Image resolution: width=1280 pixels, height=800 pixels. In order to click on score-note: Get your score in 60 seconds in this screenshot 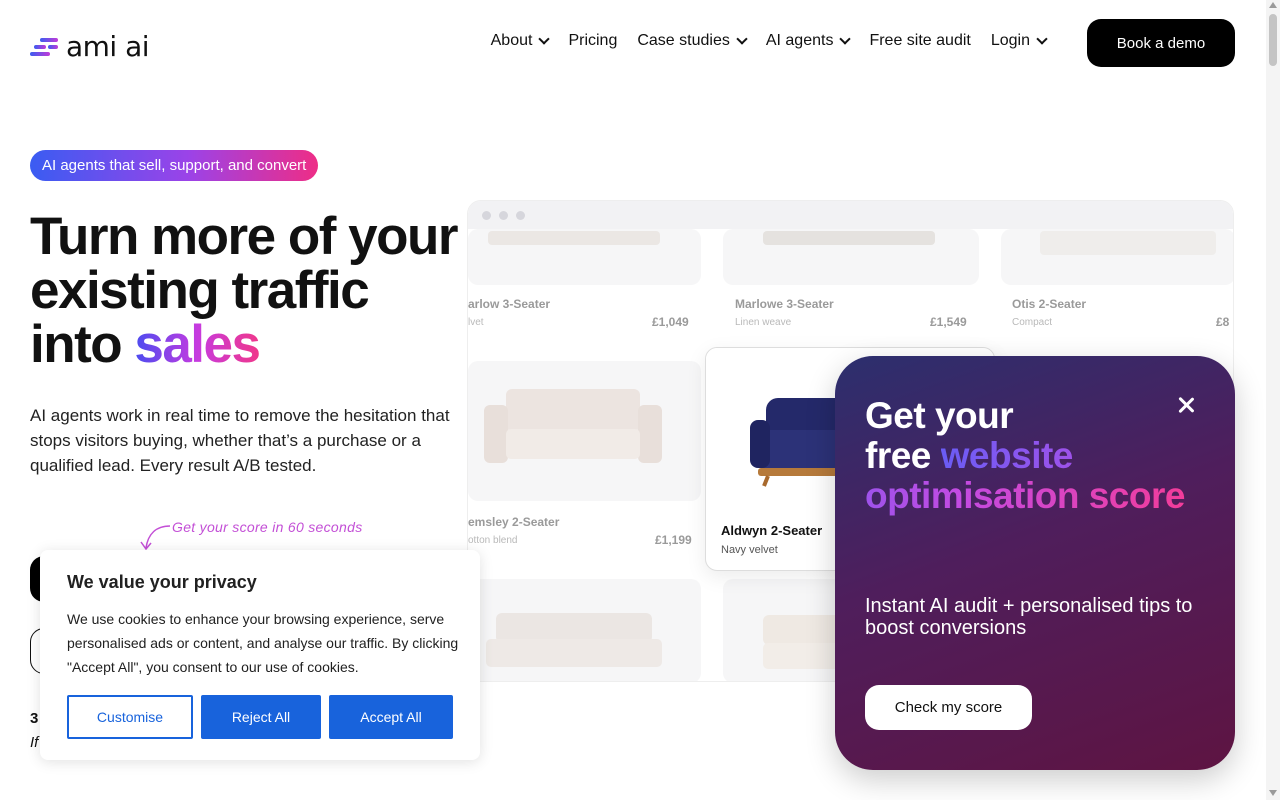, I will do `click(267, 527)`.